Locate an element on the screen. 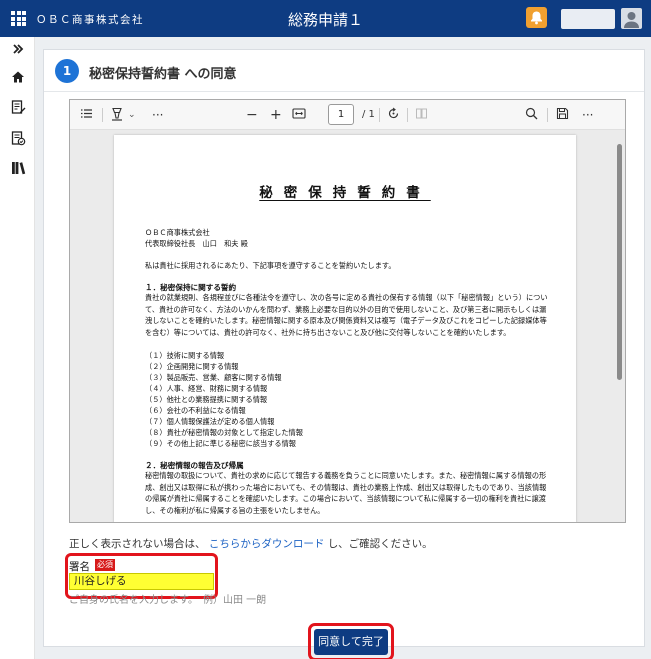 The height and width of the screenshot is (659, 651). rotate-icon is located at coordinates (393, 115).